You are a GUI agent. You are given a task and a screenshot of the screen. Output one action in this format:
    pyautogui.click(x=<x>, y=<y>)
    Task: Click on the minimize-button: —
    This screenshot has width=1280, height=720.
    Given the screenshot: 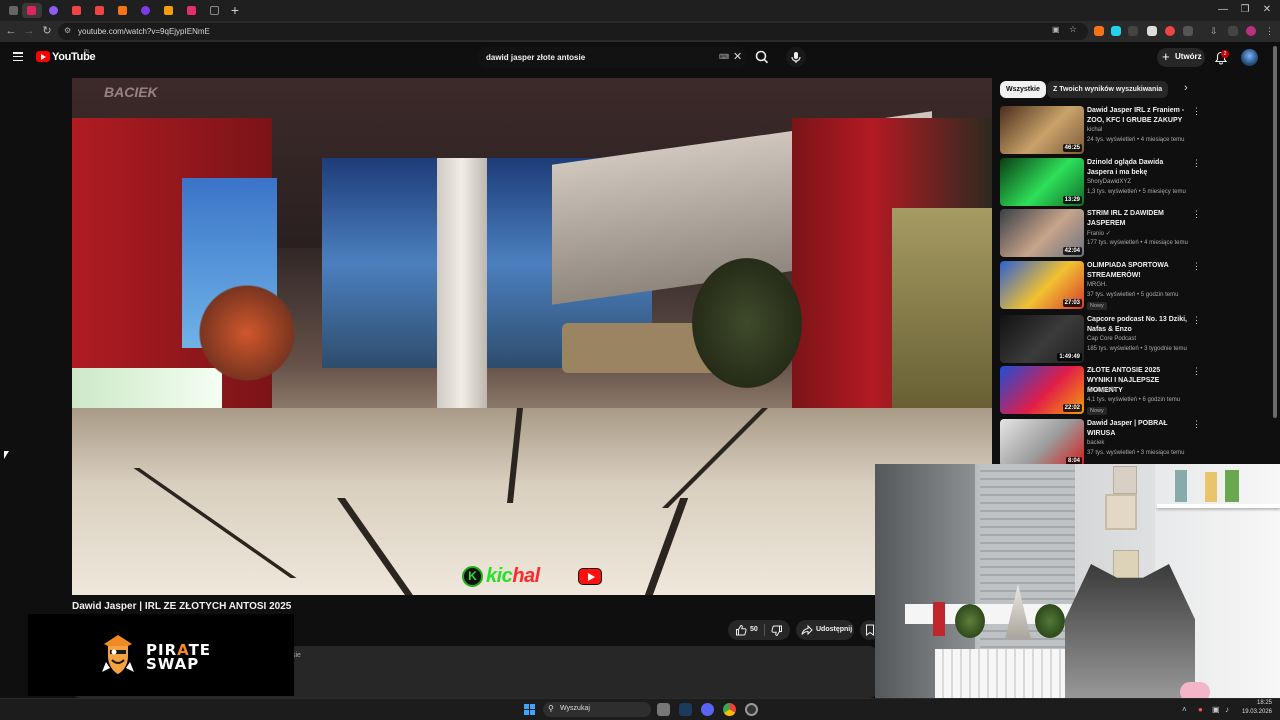 What is the action you would take?
    pyautogui.click(x=1223, y=10)
    